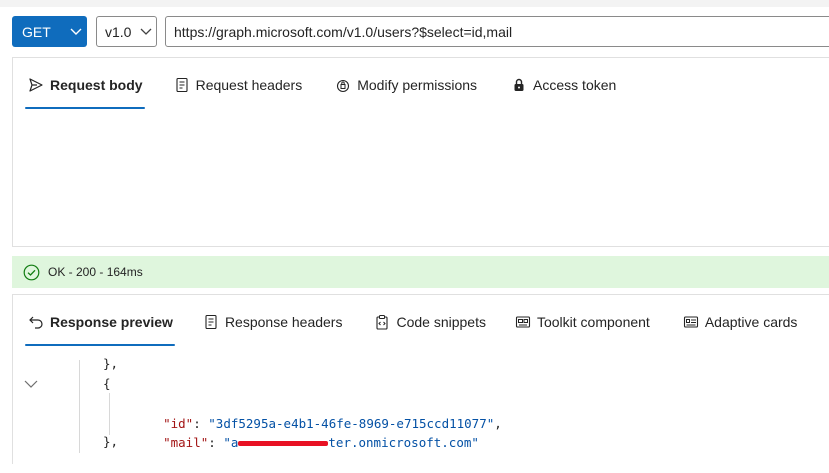 The width and height of the screenshot is (829, 473). Describe the element at coordinates (96, 85) in the screenshot. I see `tab-label: Request body` at that location.